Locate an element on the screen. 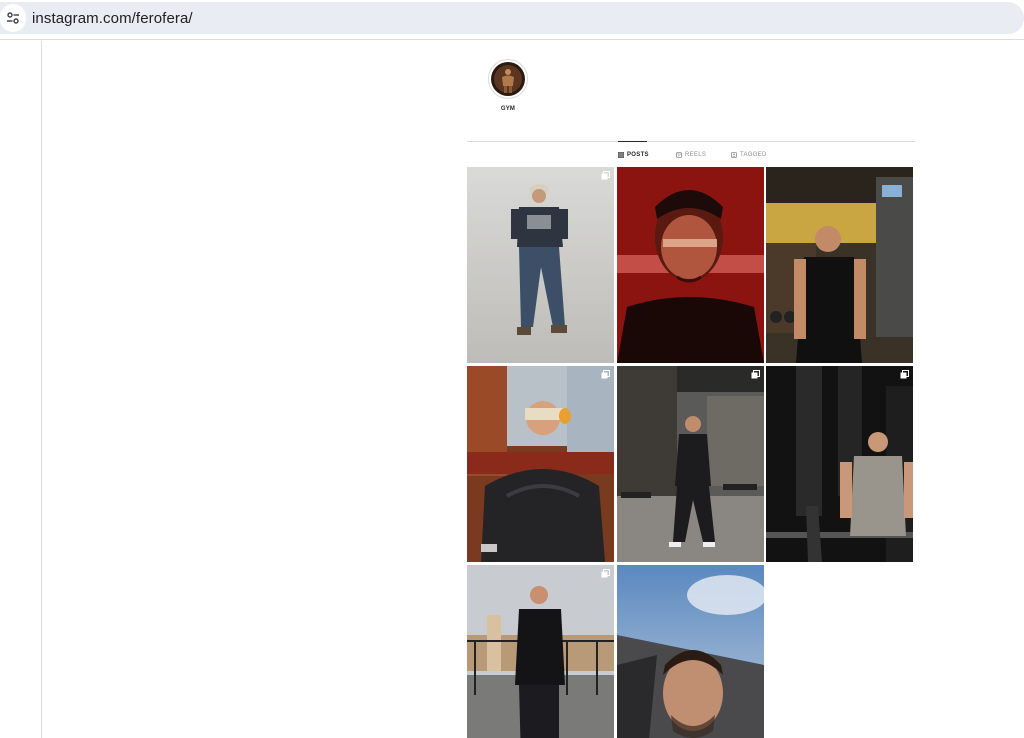 The width and height of the screenshot is (1024, 738). highlight-ring is located at coordinates (508, 79).